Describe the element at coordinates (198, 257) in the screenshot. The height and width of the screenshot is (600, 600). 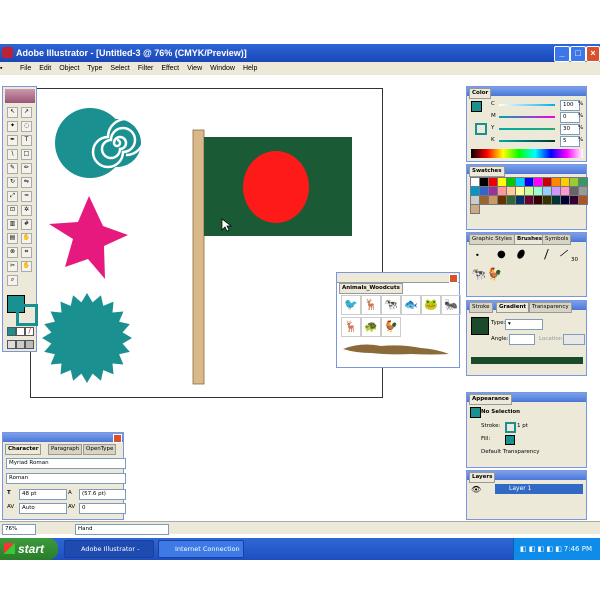
I see `flag-pole` at that location.